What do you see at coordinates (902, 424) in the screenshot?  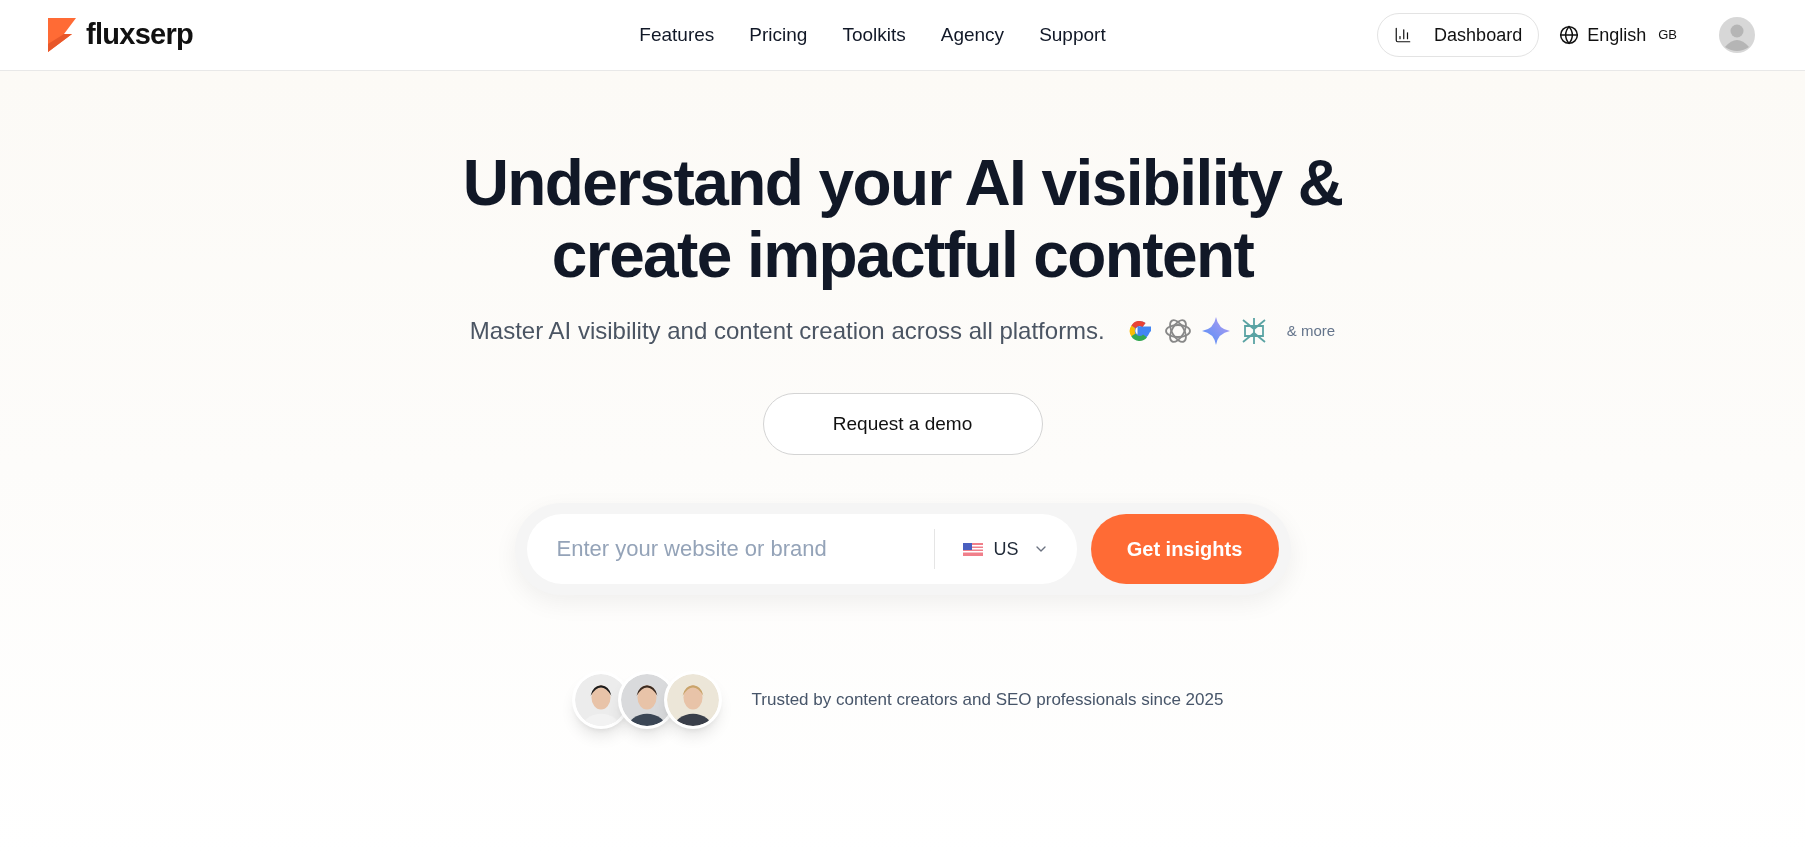 I see `request-demo-button: Request a demo` at bounding box center [902, 424].